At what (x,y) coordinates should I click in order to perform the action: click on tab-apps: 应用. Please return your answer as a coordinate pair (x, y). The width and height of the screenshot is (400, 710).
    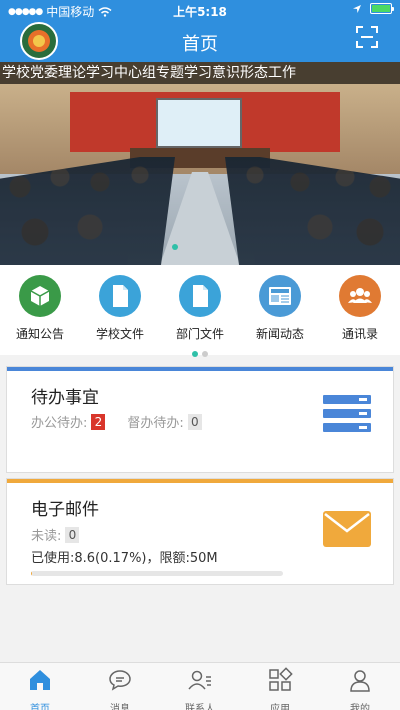
    Looking at the image, I should click on (280, 688).